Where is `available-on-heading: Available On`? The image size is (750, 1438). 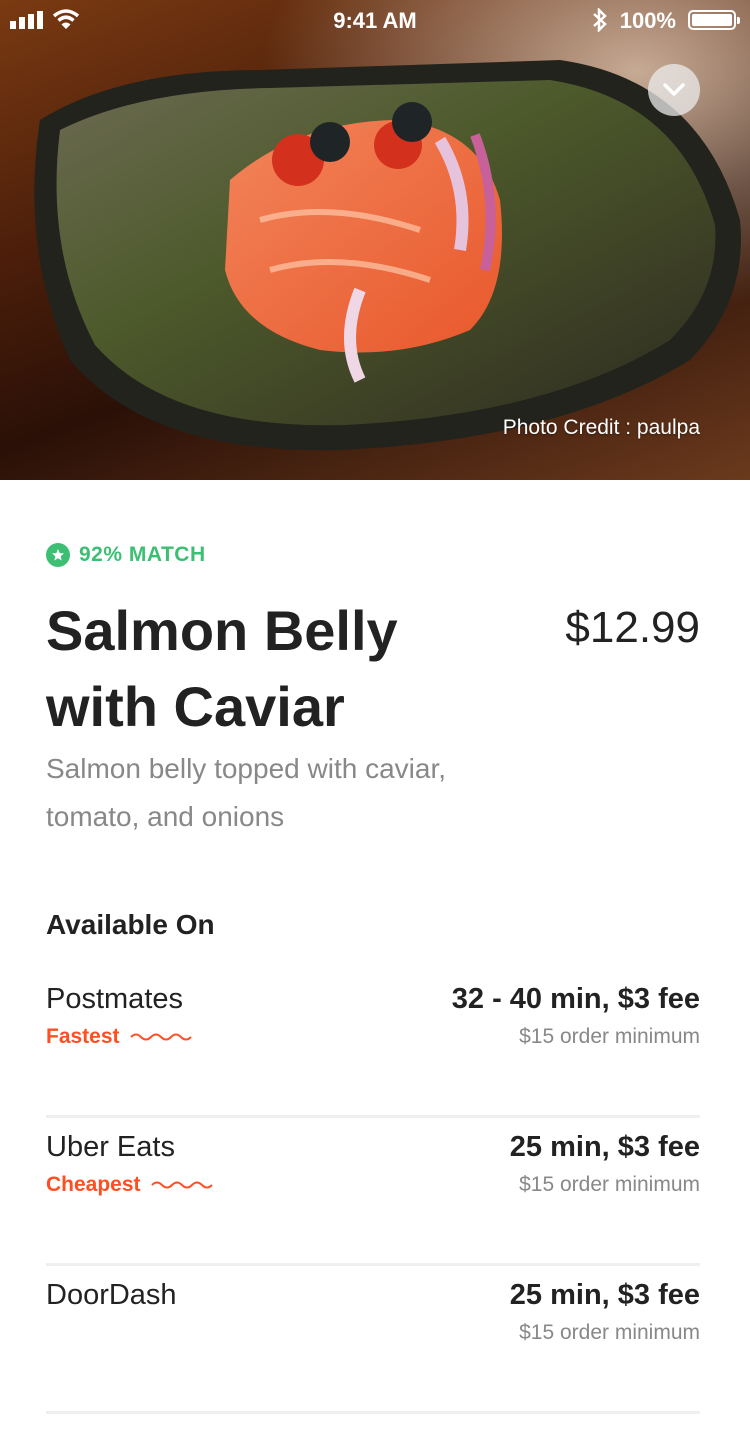 available-on-heading: Available On is located at coordinates (130, 924).